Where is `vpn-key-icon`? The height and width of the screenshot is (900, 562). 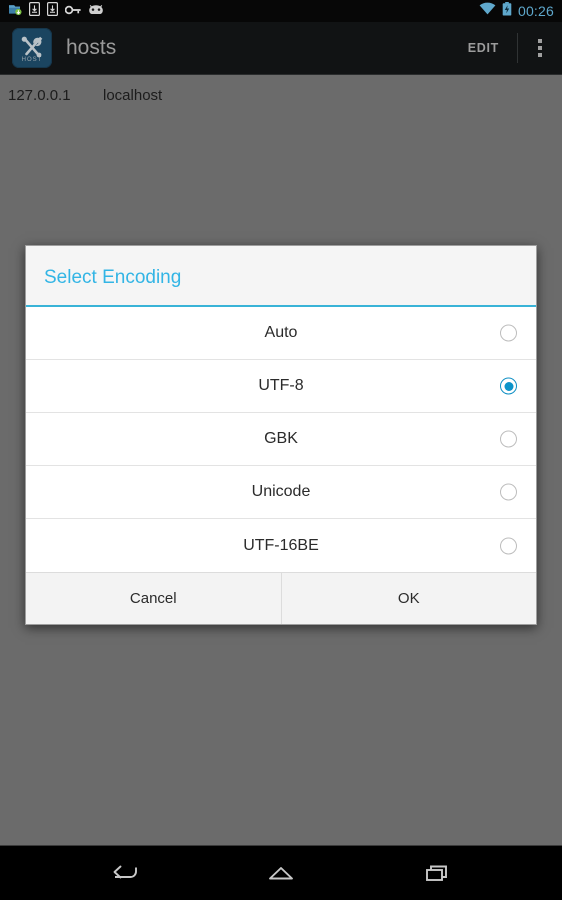 vpn-key-icon is located at coordinates (72, 11).